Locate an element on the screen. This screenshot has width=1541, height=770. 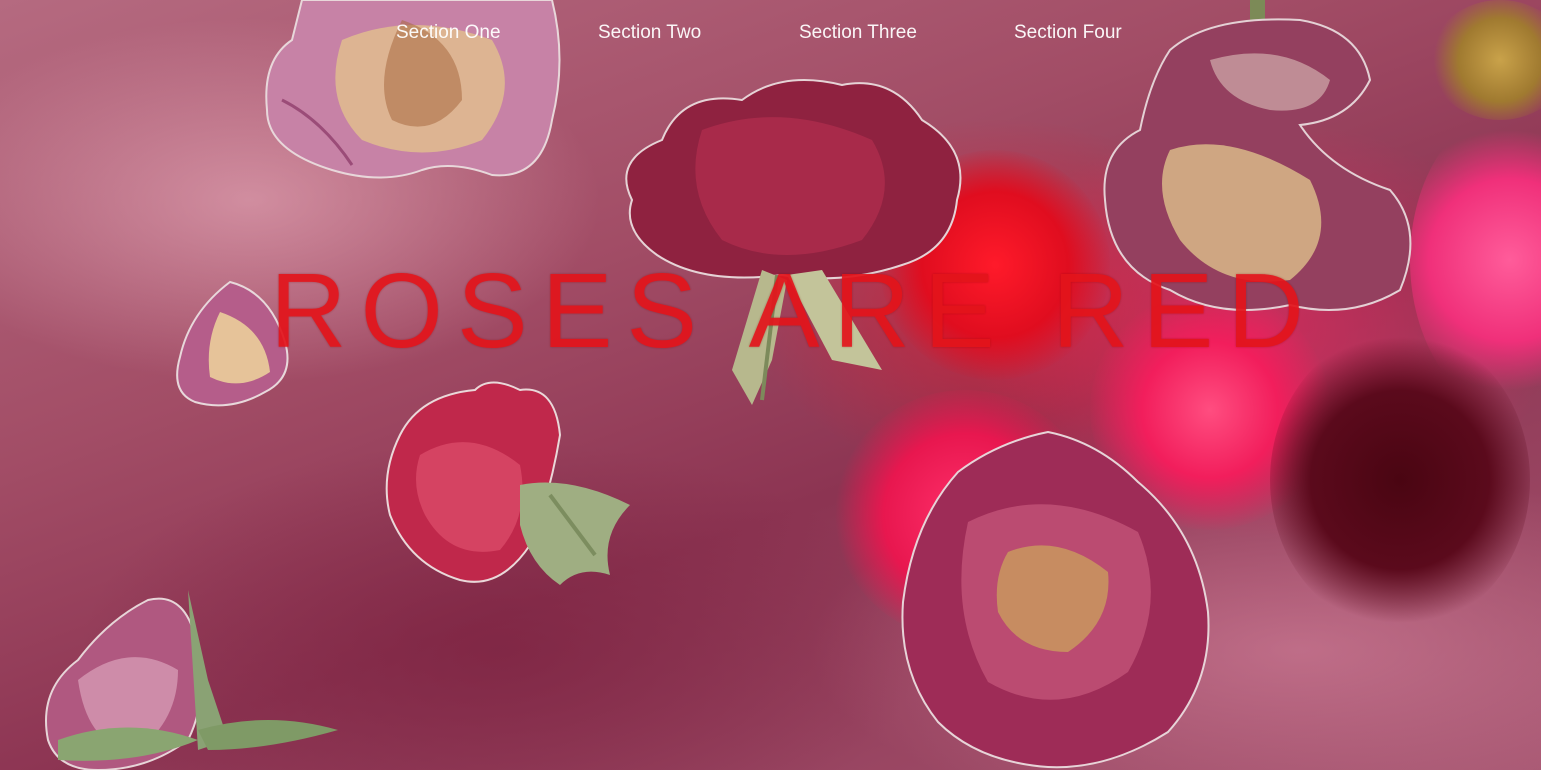
background-dark-shadow is located at coordinates (1400, 480).